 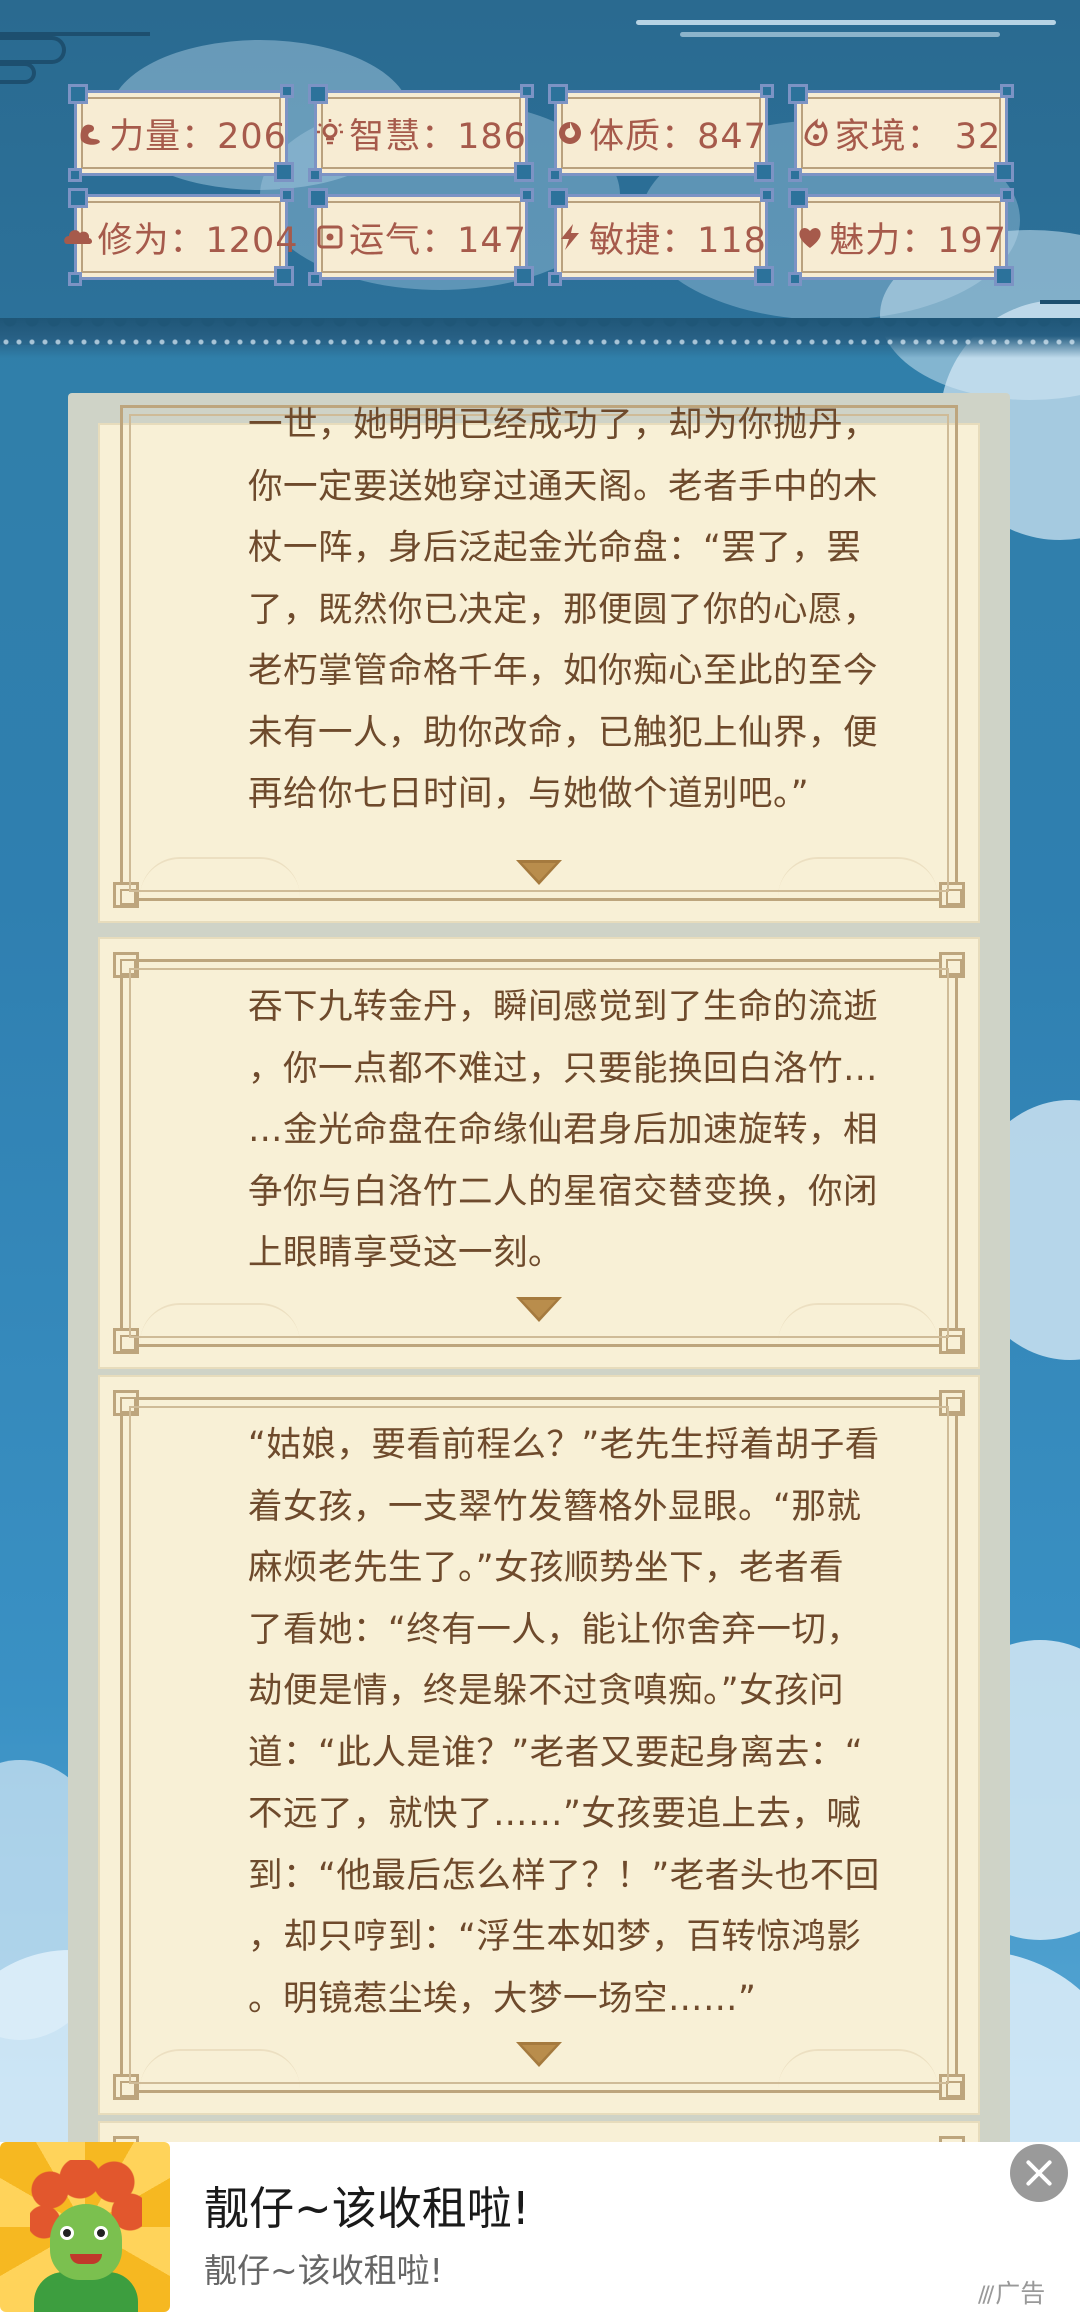 What do you see at coordinates (330, 133) in the screenshot?
I see `wisdom-icon` at bounding box center [330, 133].